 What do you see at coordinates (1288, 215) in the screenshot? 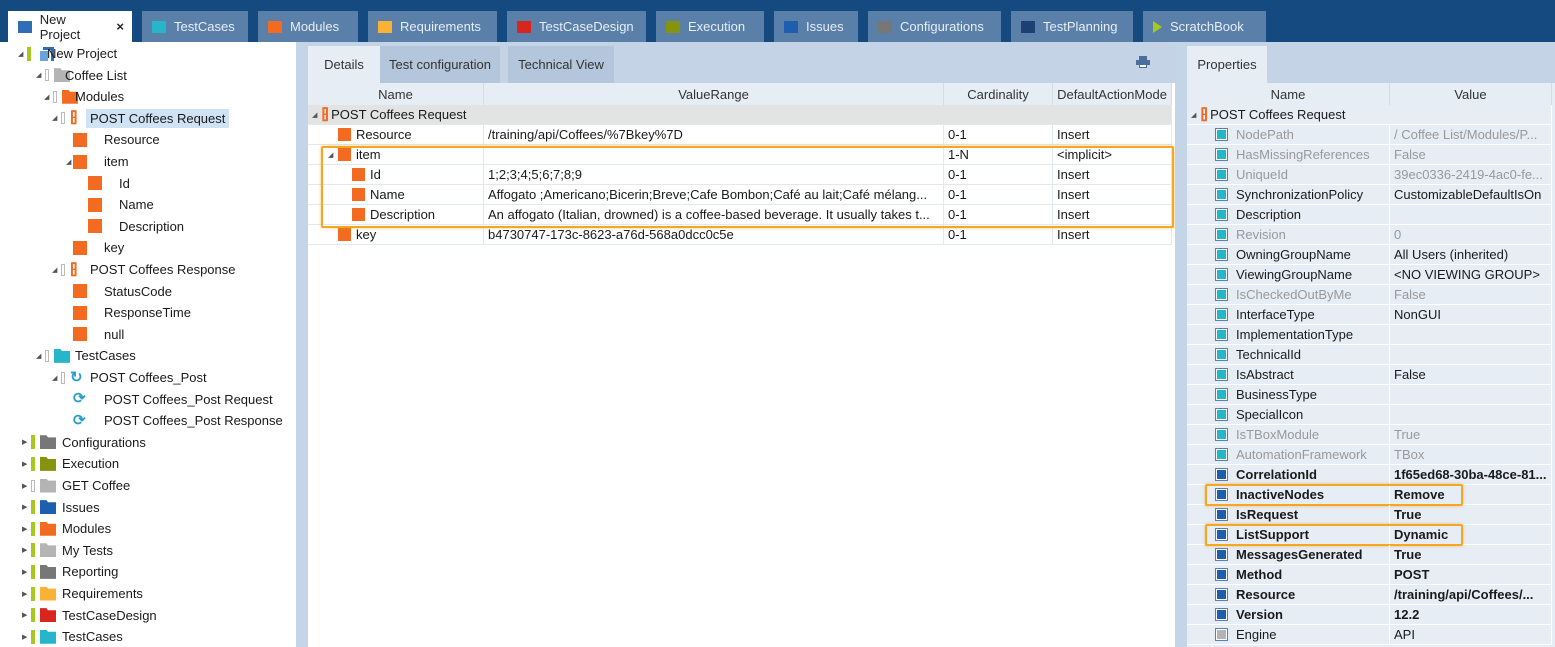
I see `property-name: Description` at bounding box center [1288, 215].